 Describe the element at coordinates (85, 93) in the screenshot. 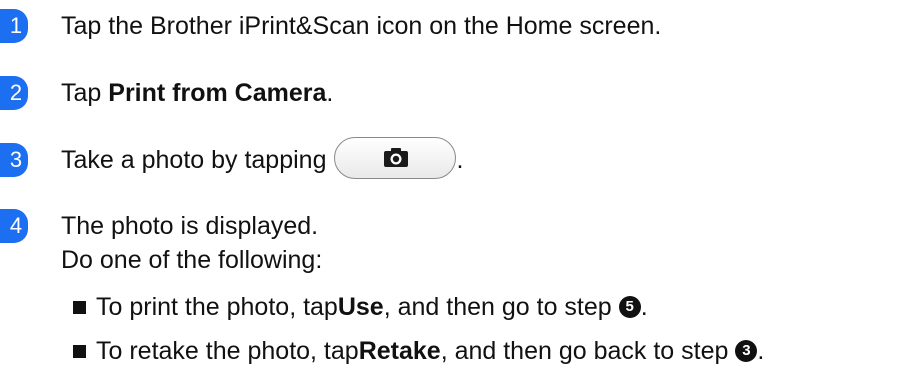

I see `step-2-prefix: Tap` at that location.